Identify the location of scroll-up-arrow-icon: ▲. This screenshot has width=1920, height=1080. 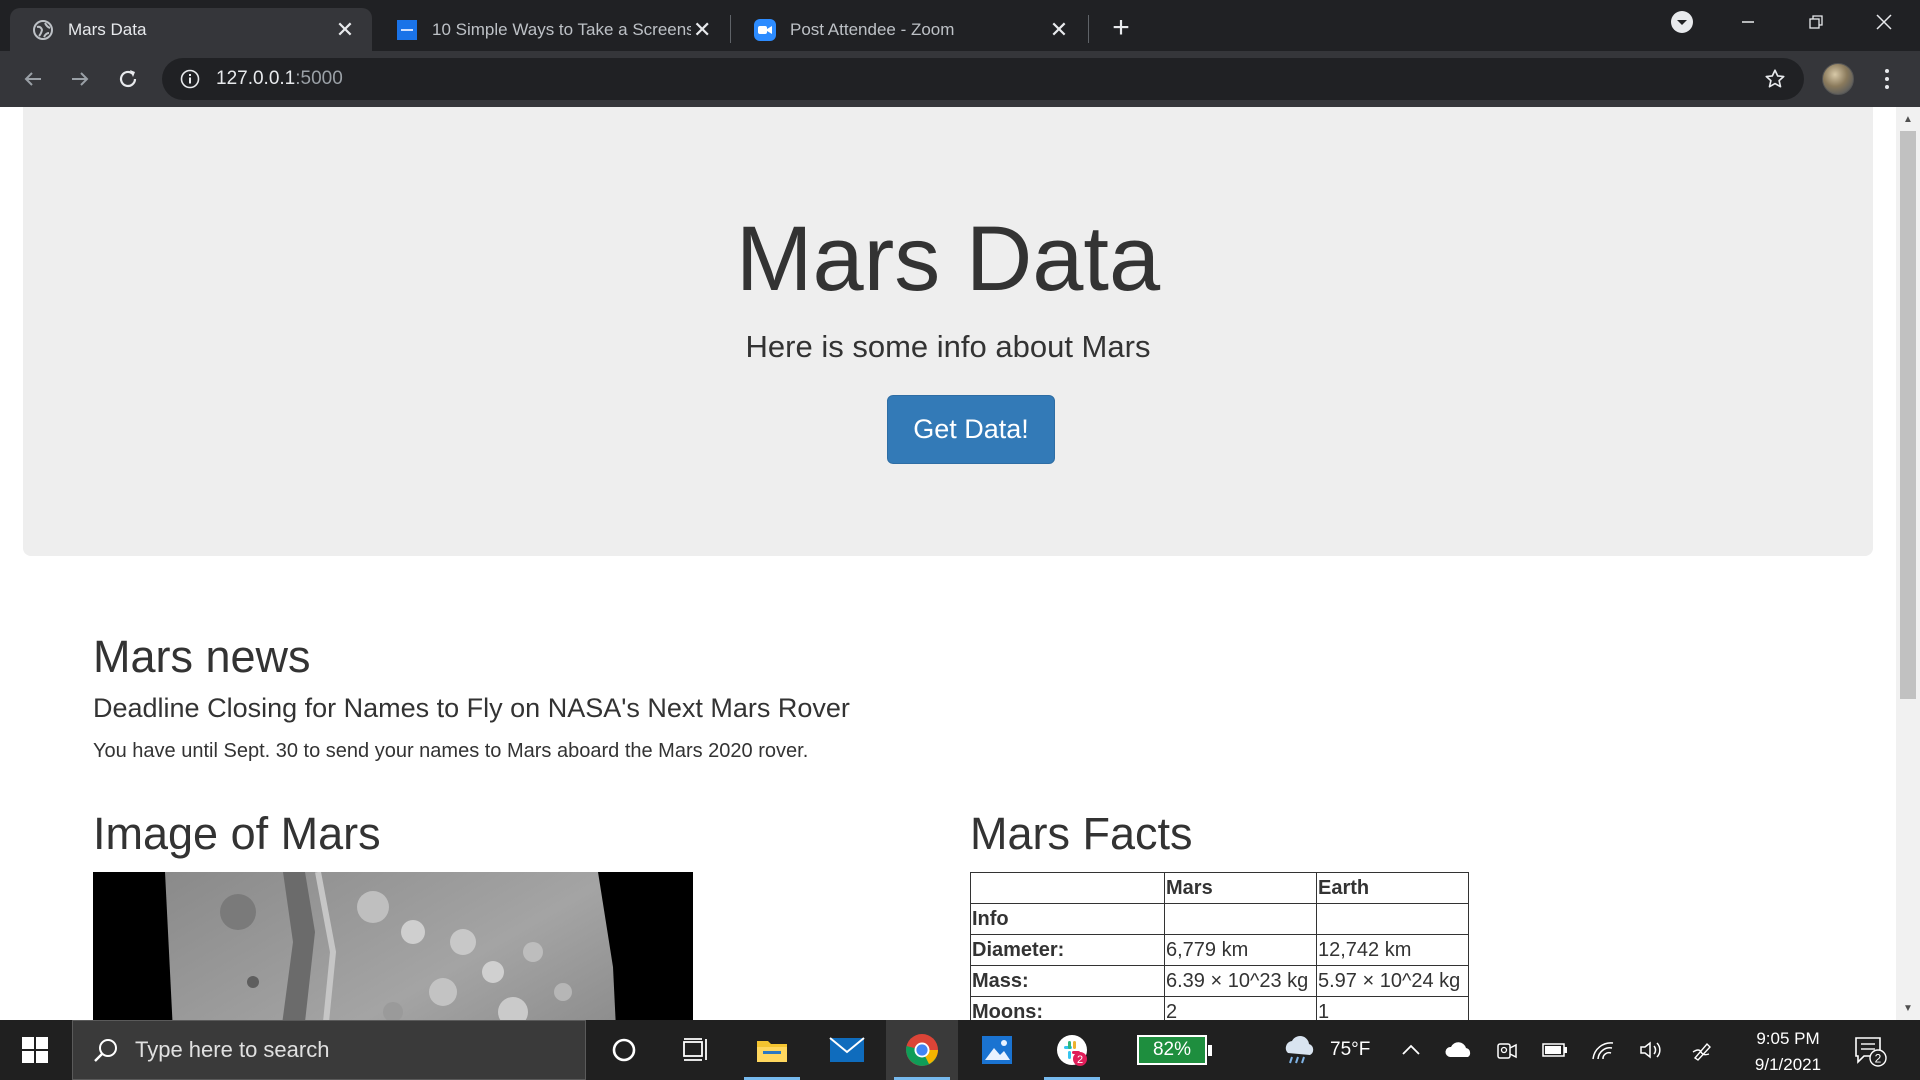
(1908, 119).